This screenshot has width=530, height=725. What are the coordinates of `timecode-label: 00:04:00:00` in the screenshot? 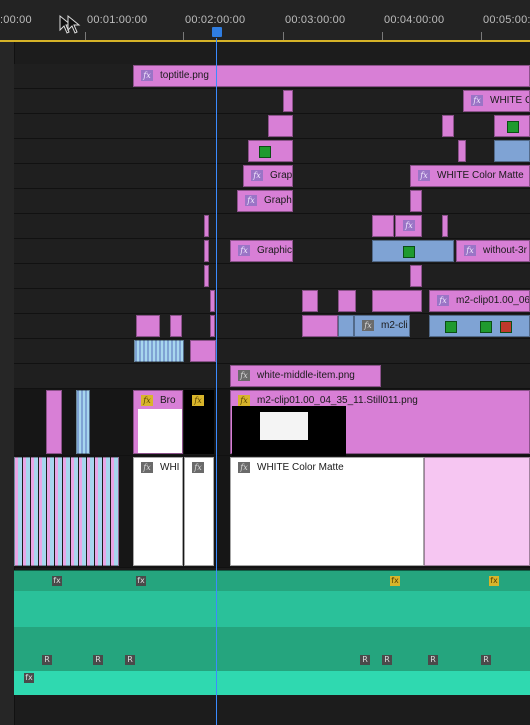 It's located at (414, 20).